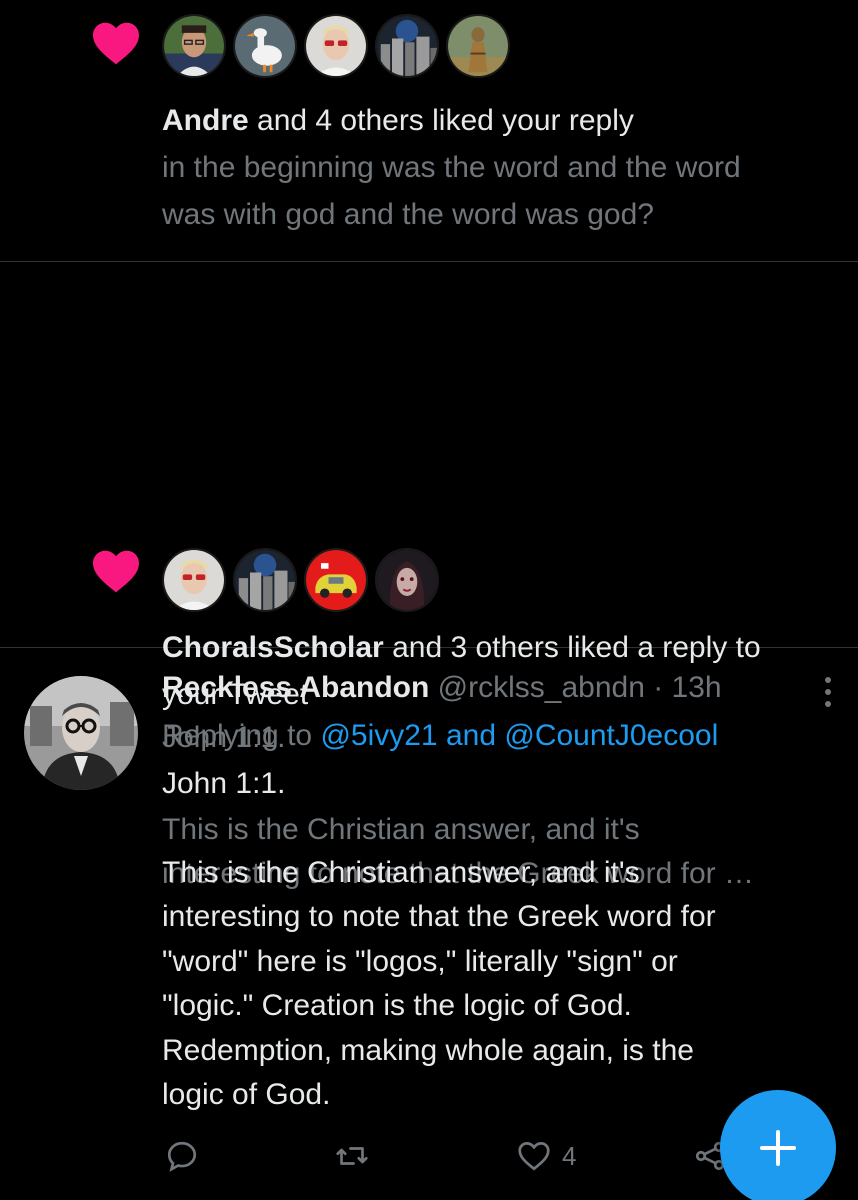  I want to click on tweet-line: John 1:1., so click(224, 783).